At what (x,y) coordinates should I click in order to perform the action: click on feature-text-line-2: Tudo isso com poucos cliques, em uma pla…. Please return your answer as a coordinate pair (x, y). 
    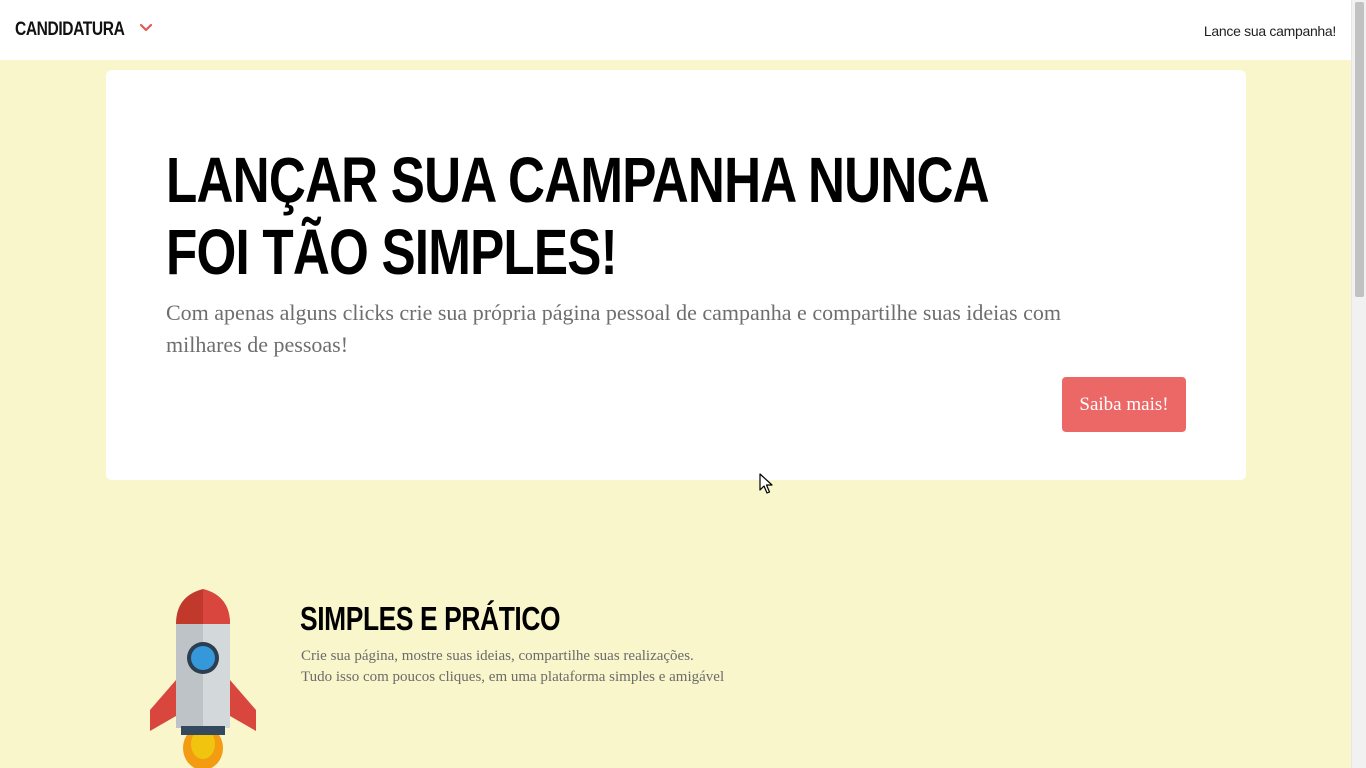
    Looking at the image, I should click on (513, 677).